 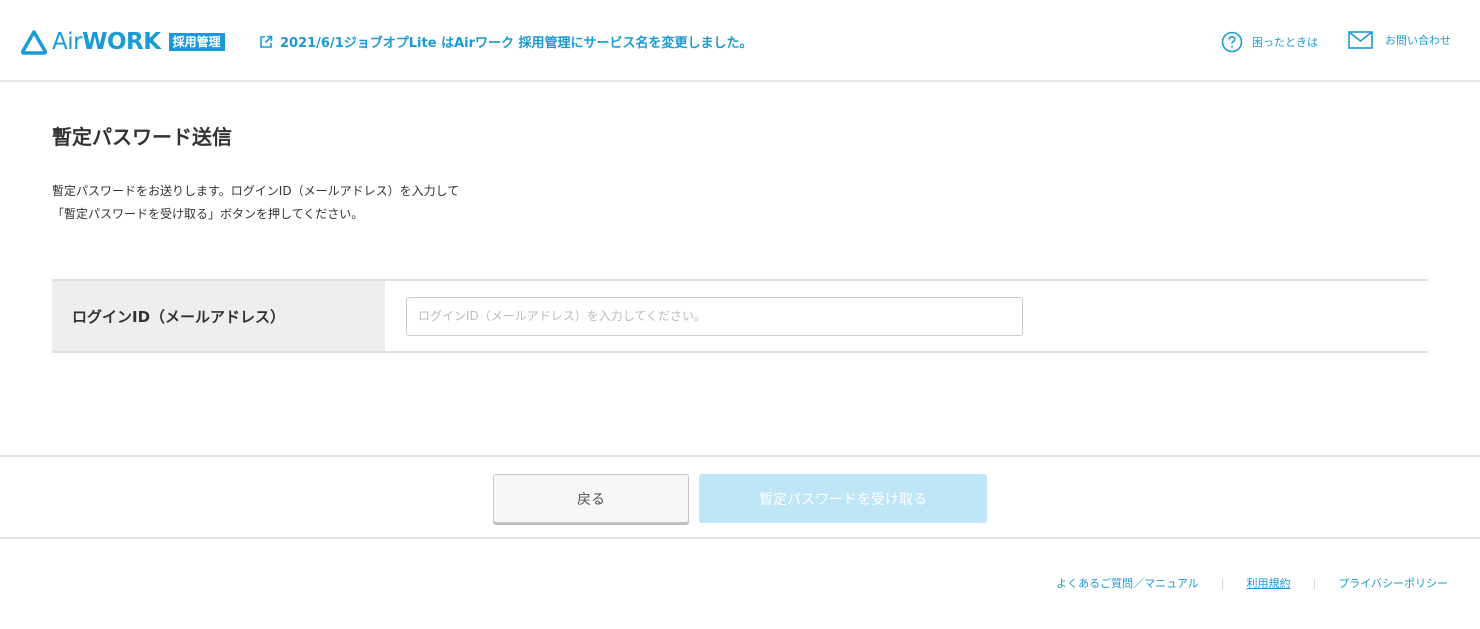 What do you see at coordinates (591, 498) in the screenshot?
I see `back-button: 戻る` at bounding box center [591, 498].